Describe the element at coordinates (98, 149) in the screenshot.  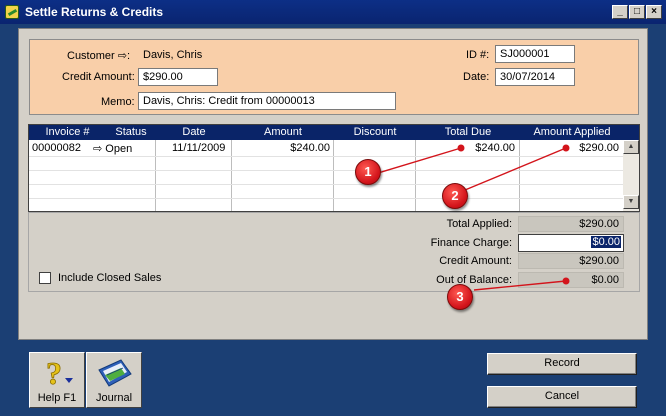
I see `status-arrow-icon: ⇨` at that location.